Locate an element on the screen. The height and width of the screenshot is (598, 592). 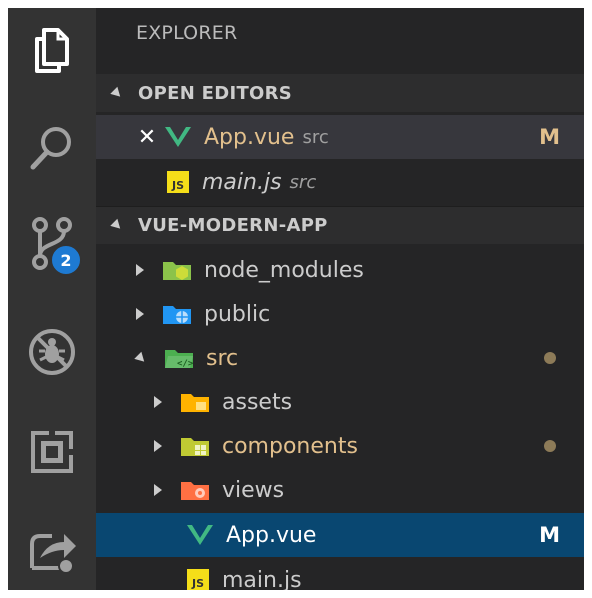
tree-item-label: main.js is located at coordinates (262, 579).